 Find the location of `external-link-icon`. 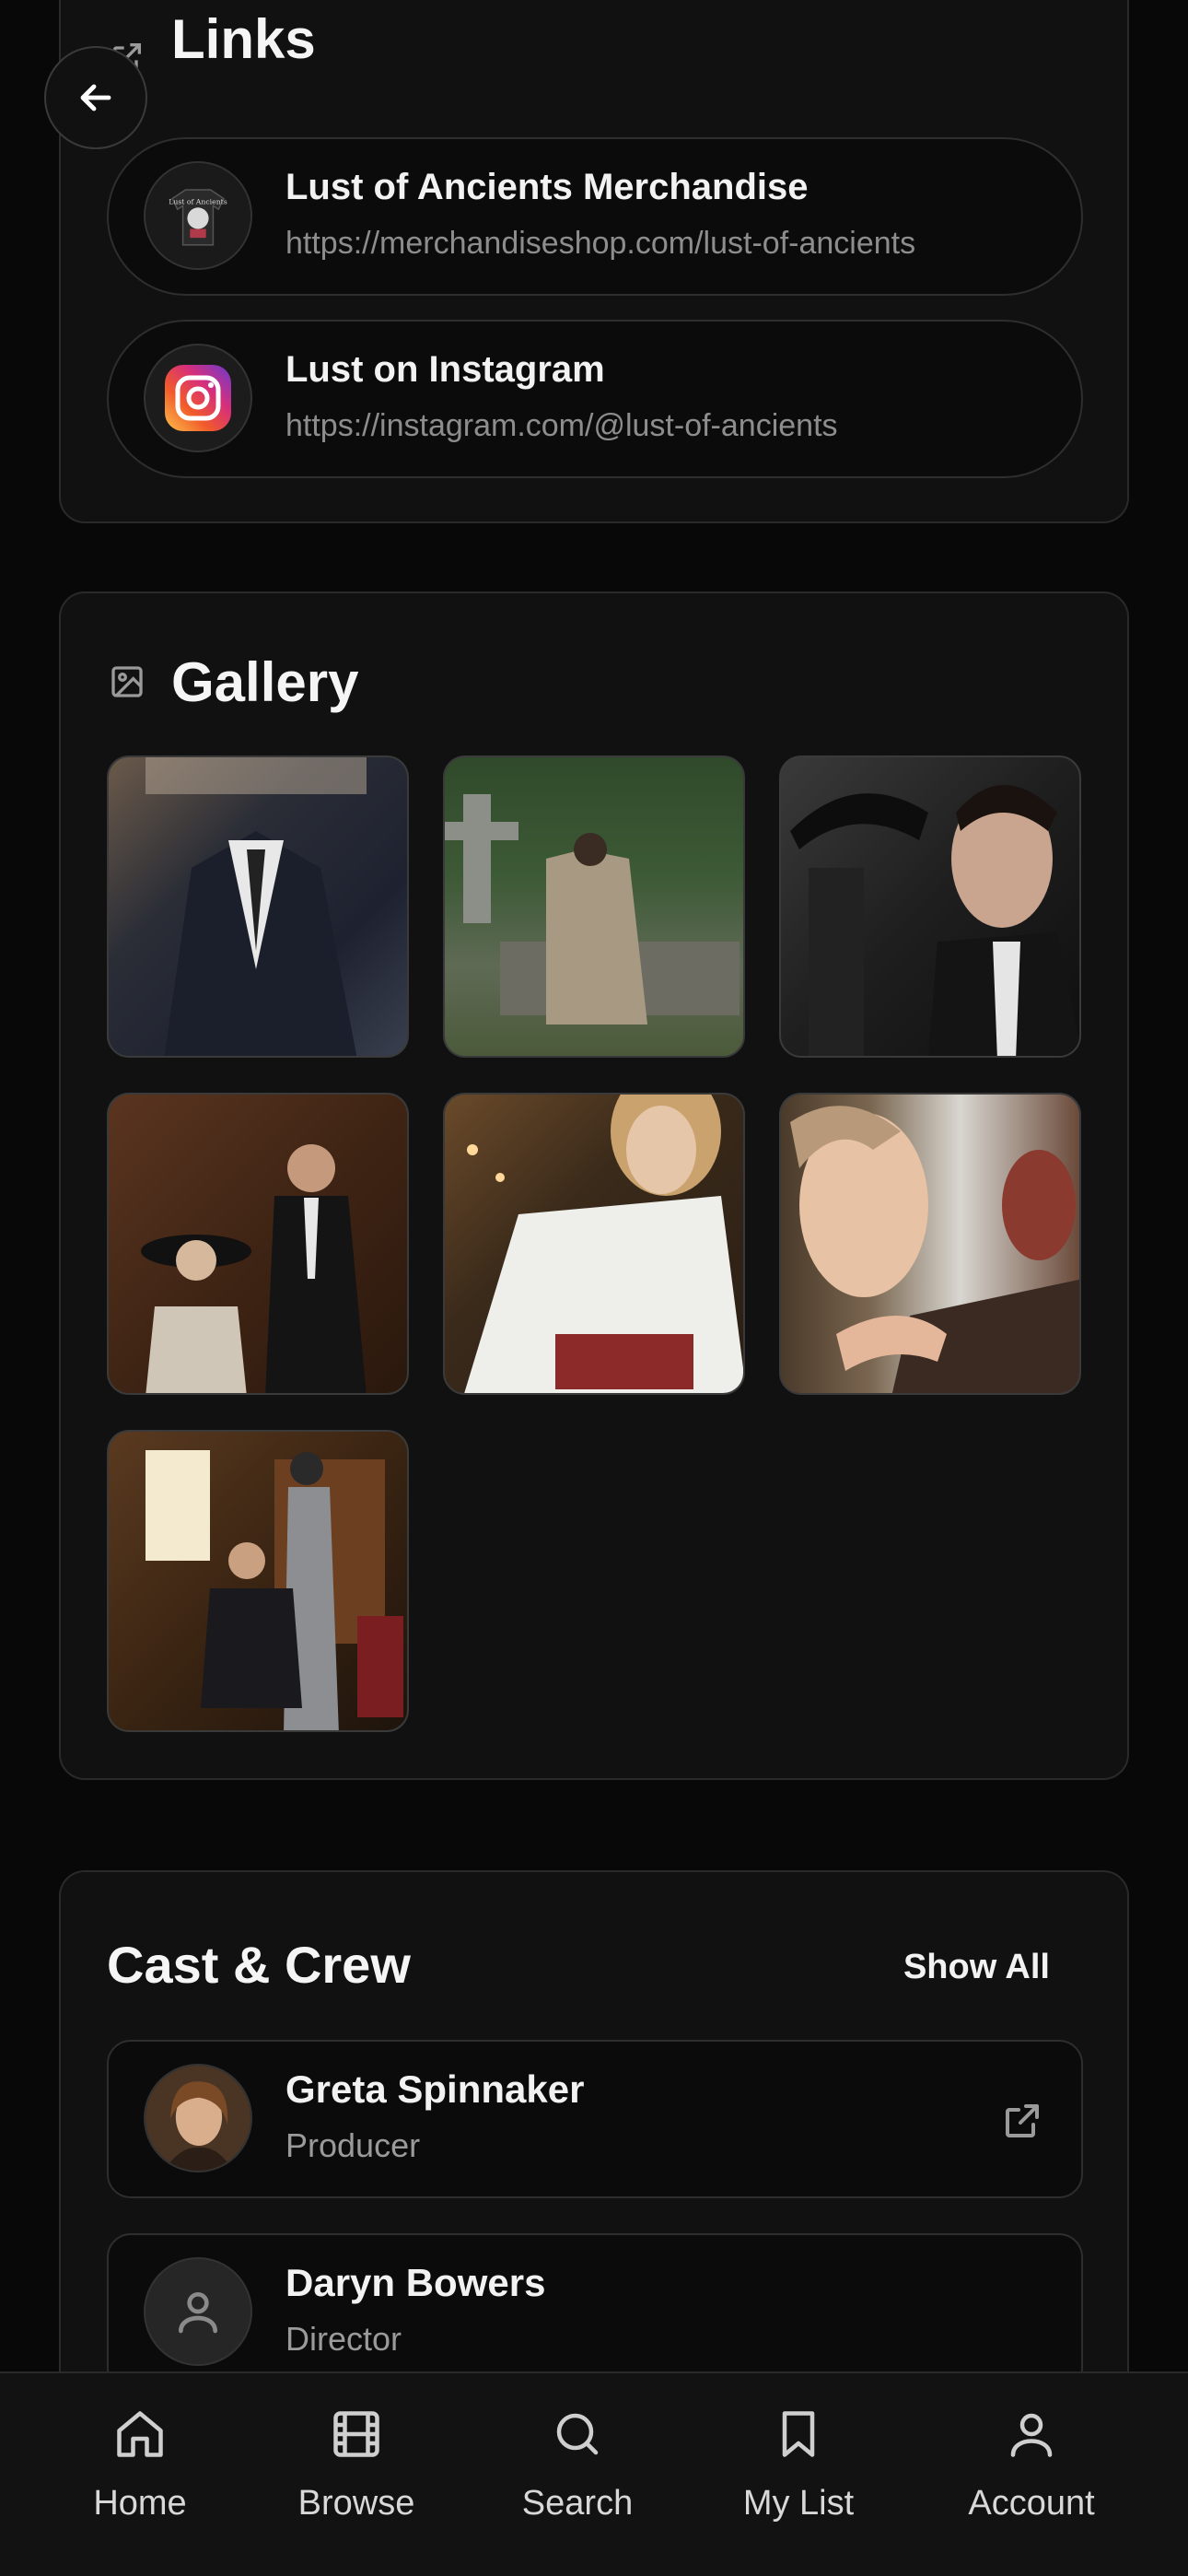

external-link-icon is located at coordinates (1022, 2121).